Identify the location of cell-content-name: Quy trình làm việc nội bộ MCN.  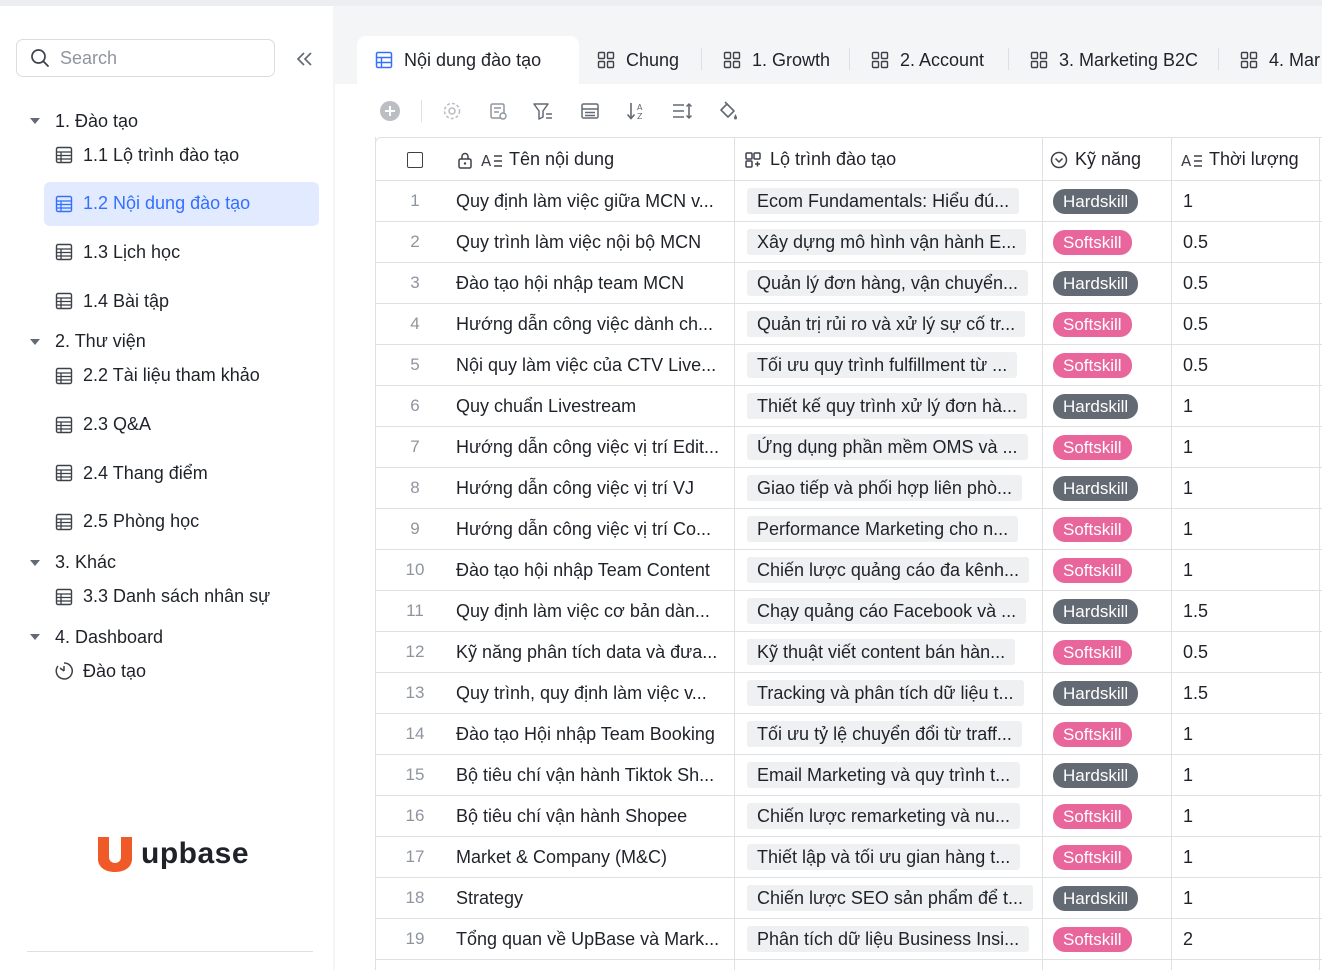
(593, 242).